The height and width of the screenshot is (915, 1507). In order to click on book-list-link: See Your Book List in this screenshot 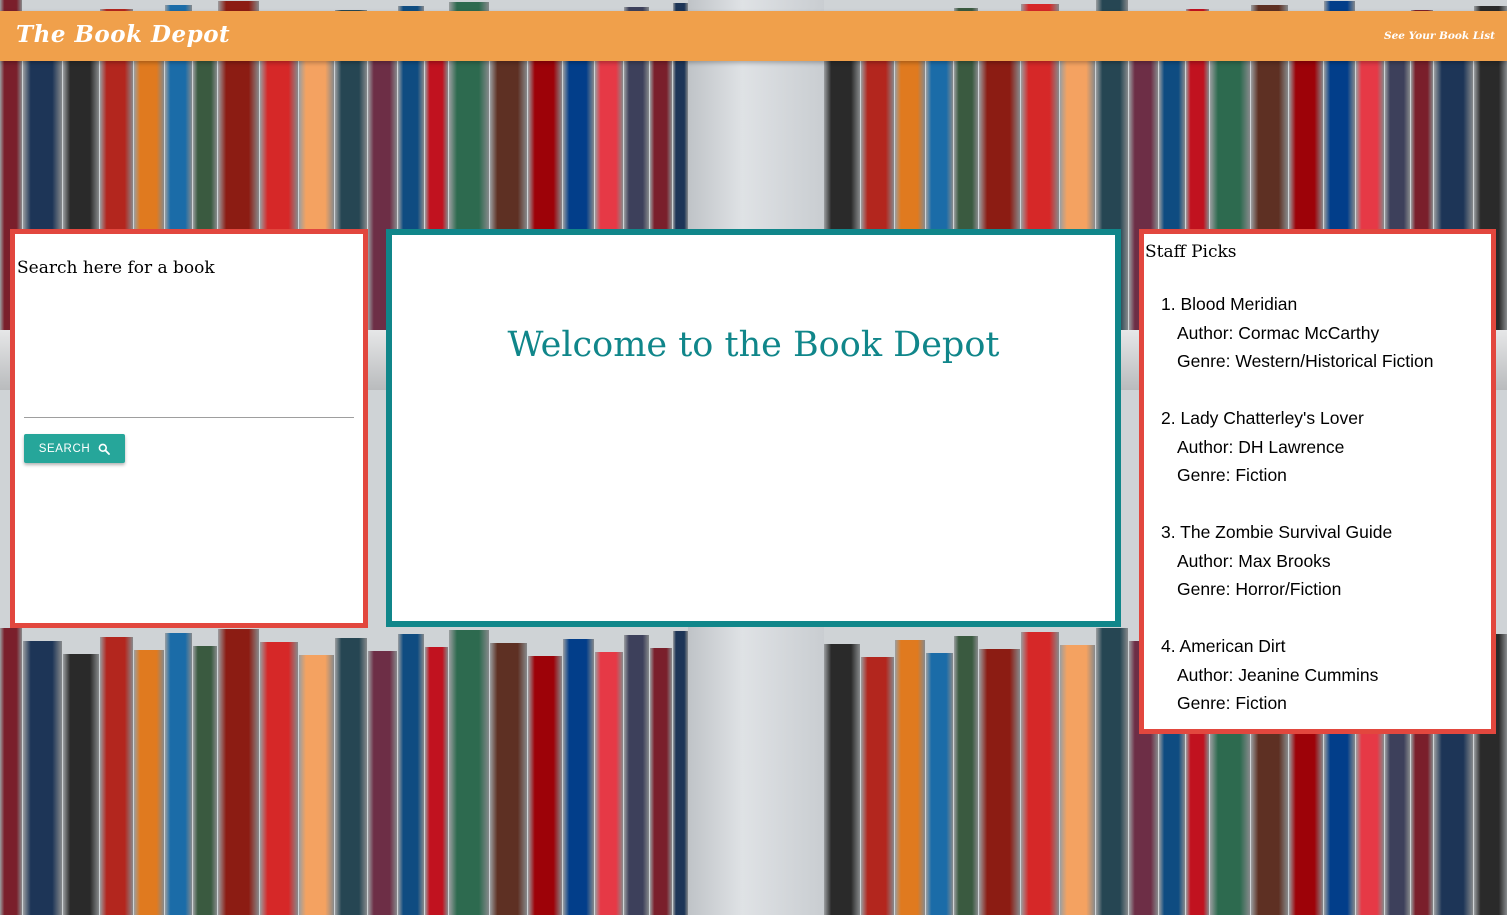, I will do `click(1439, 36)`.